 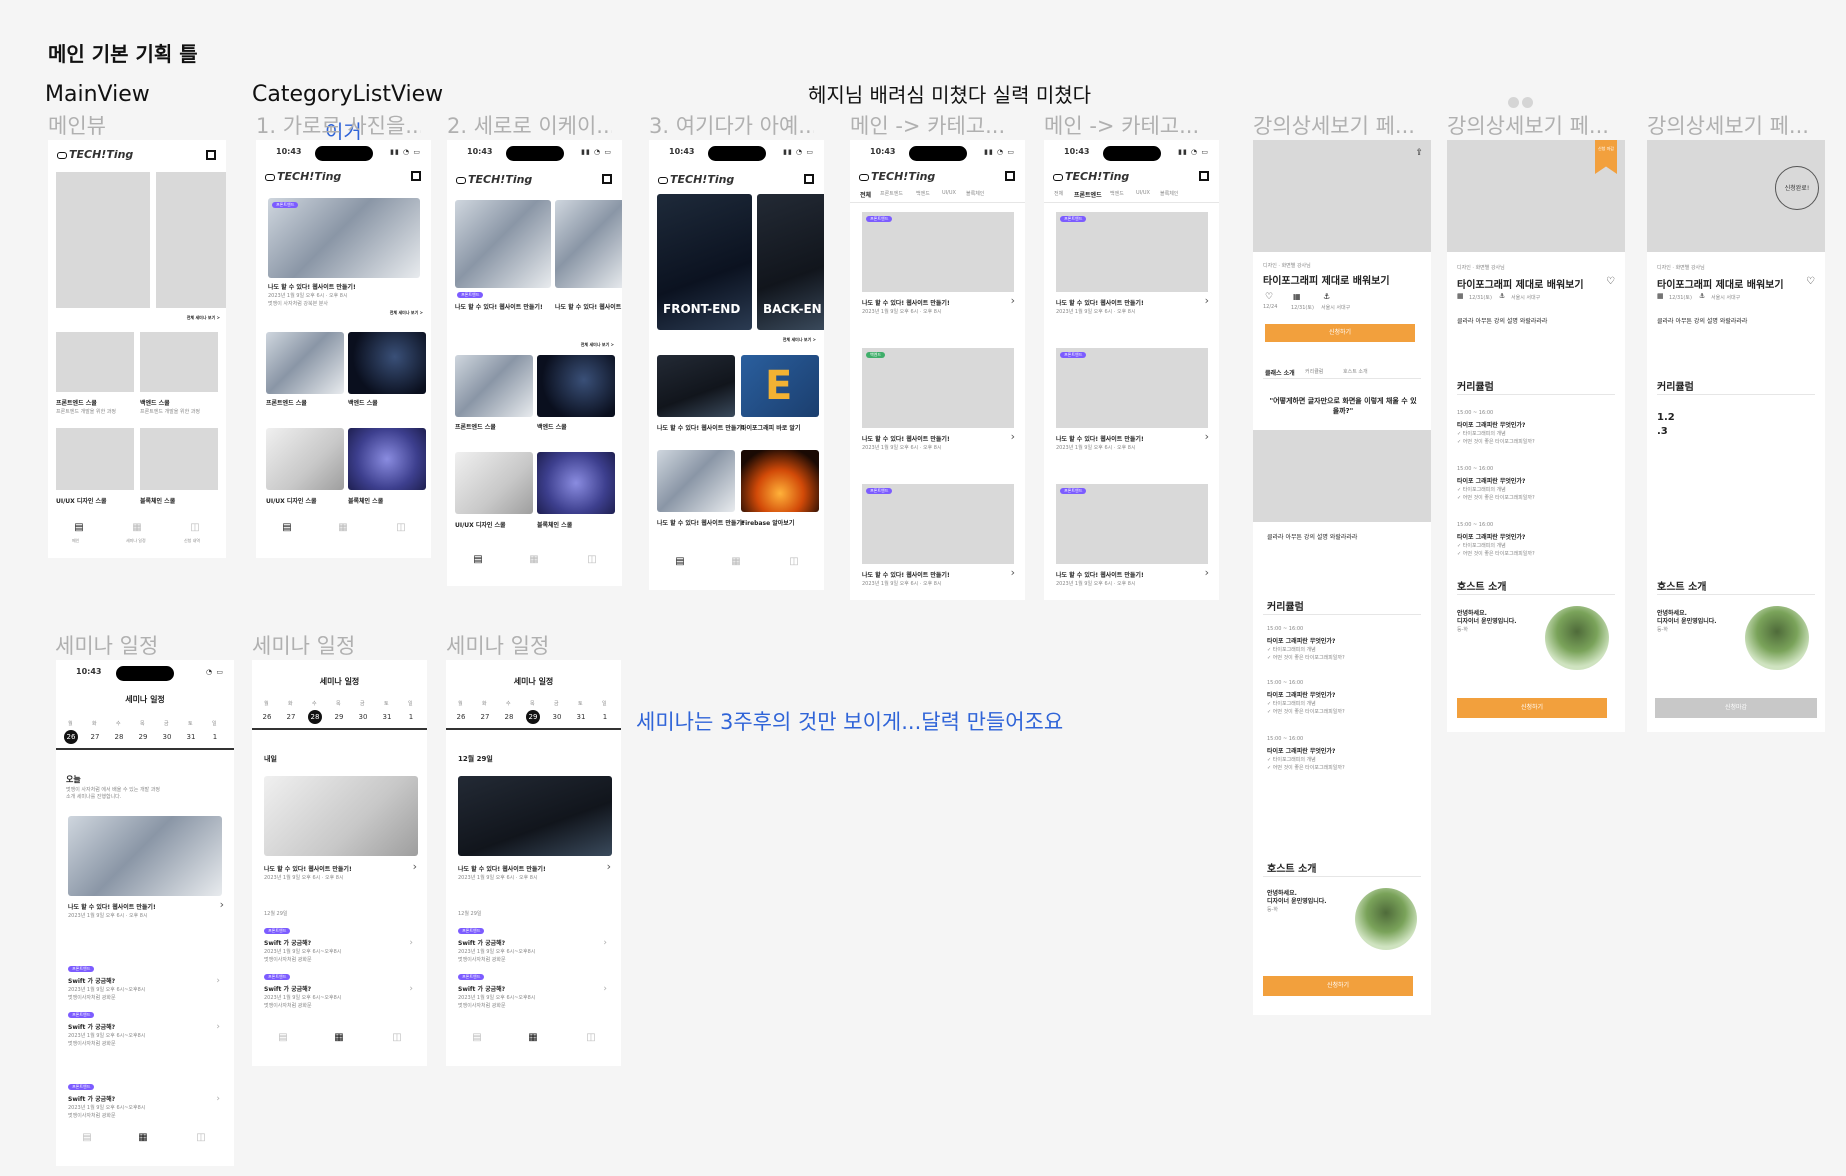 What do you see at coordinates (1355, 371) in the screenshot?
I see `tab-host: 호스트 소개` at bounding box center [1355, 371].